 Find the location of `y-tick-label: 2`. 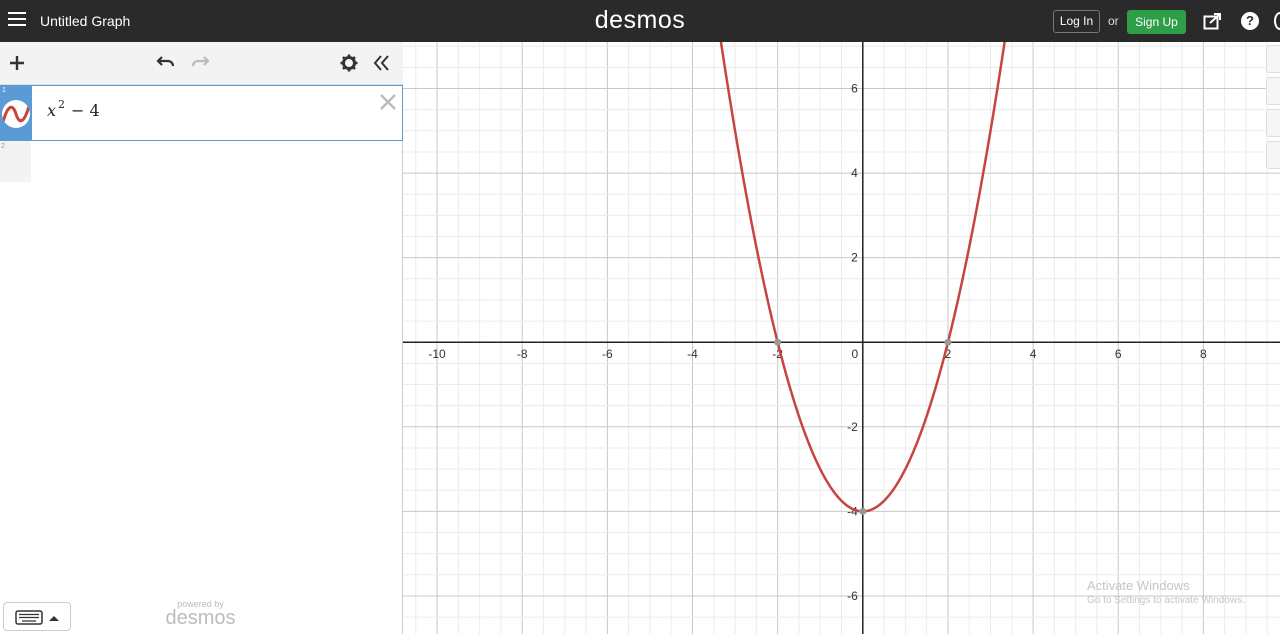

y-tick-label: 2 is located at coordinates (854, 258).